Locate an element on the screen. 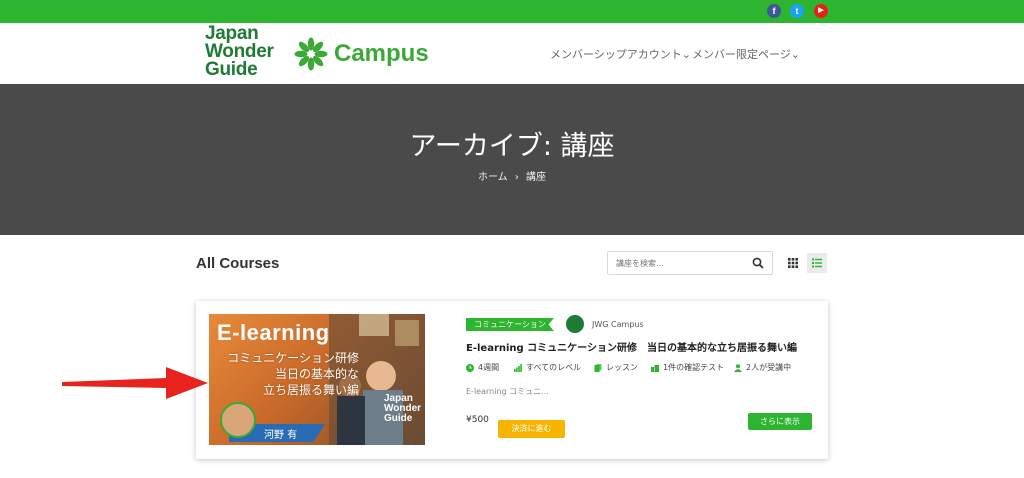  author-name: JWG Campus is located at coordinates (618, 324).